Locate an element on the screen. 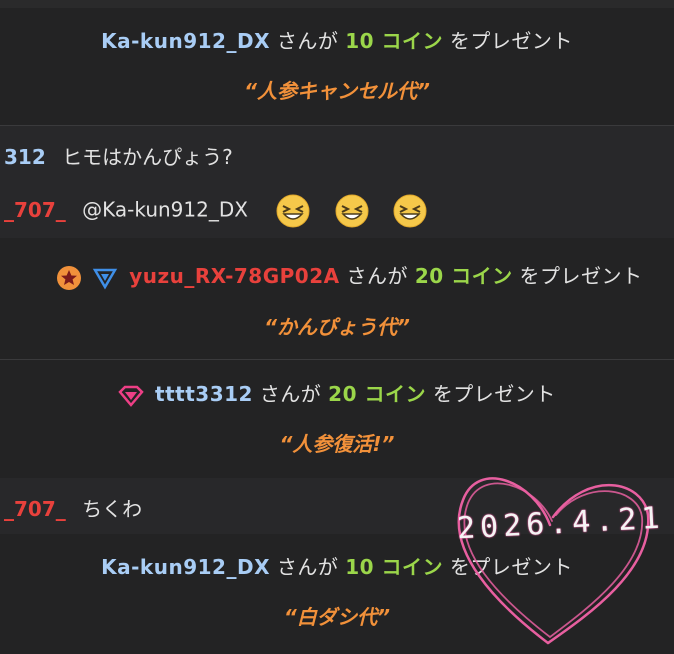 This screenshot has height=654, width=674. gift-message: “人参キャンセル代” is located at coordinates (337, 91).